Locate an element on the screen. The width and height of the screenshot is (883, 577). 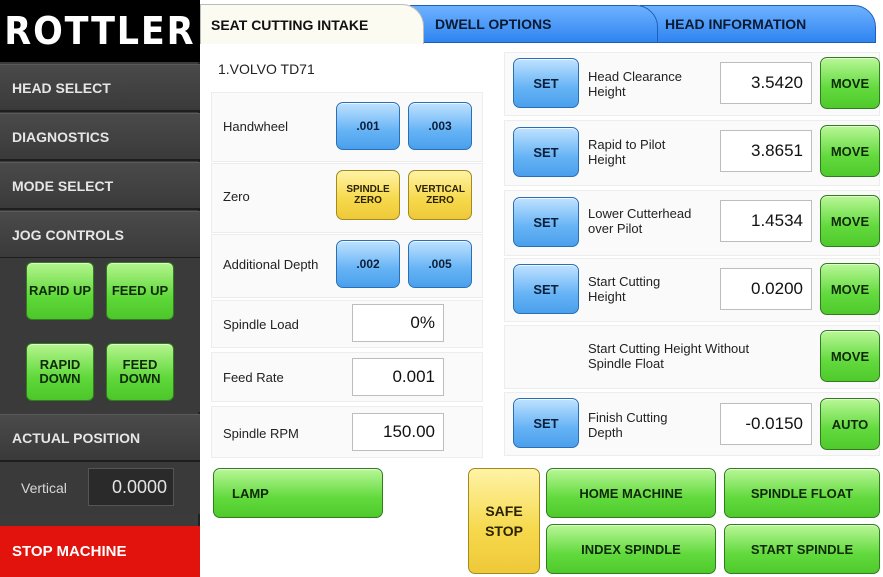
depth-002-button: .002 is located at coordinates (368, 264).